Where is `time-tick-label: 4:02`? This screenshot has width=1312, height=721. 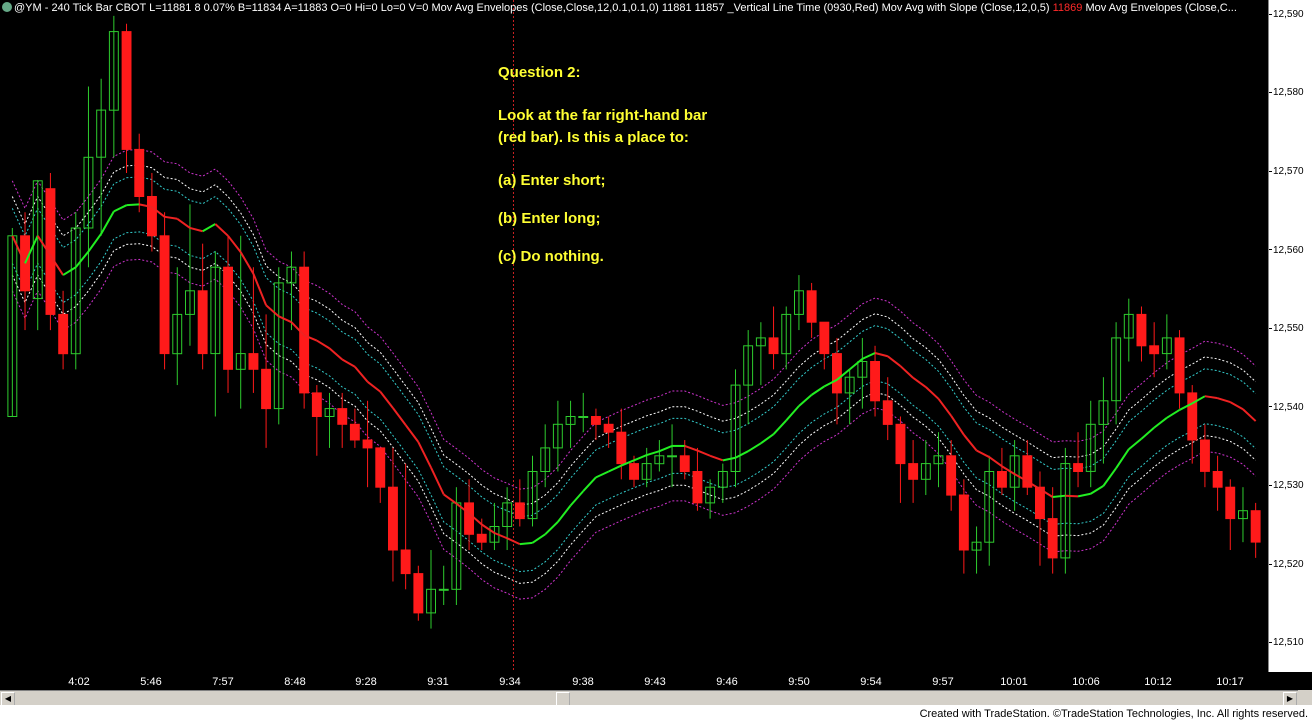
time-tick-label: 4:02 is located at coordinates (79, 682).